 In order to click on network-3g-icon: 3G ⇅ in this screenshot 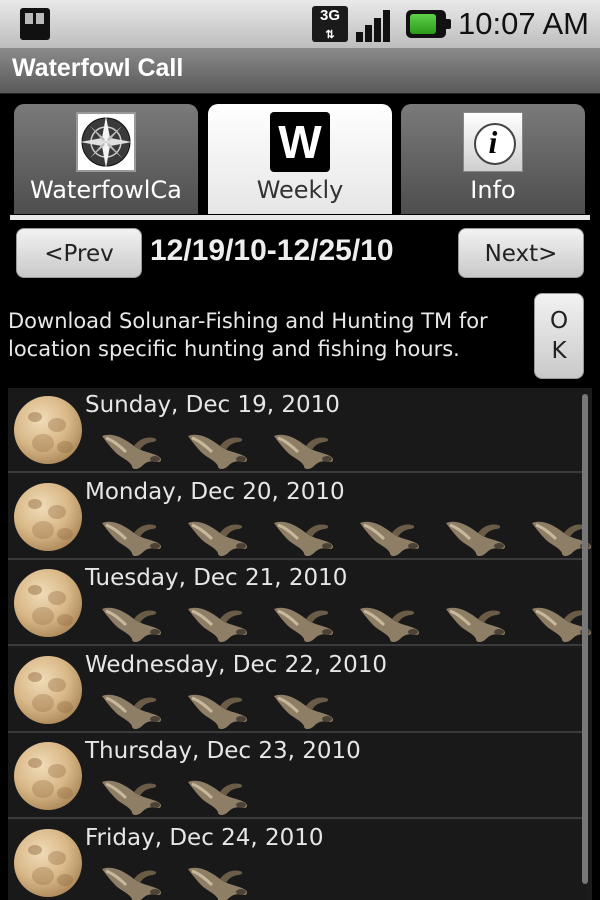, I will do `click(330, 24)`.